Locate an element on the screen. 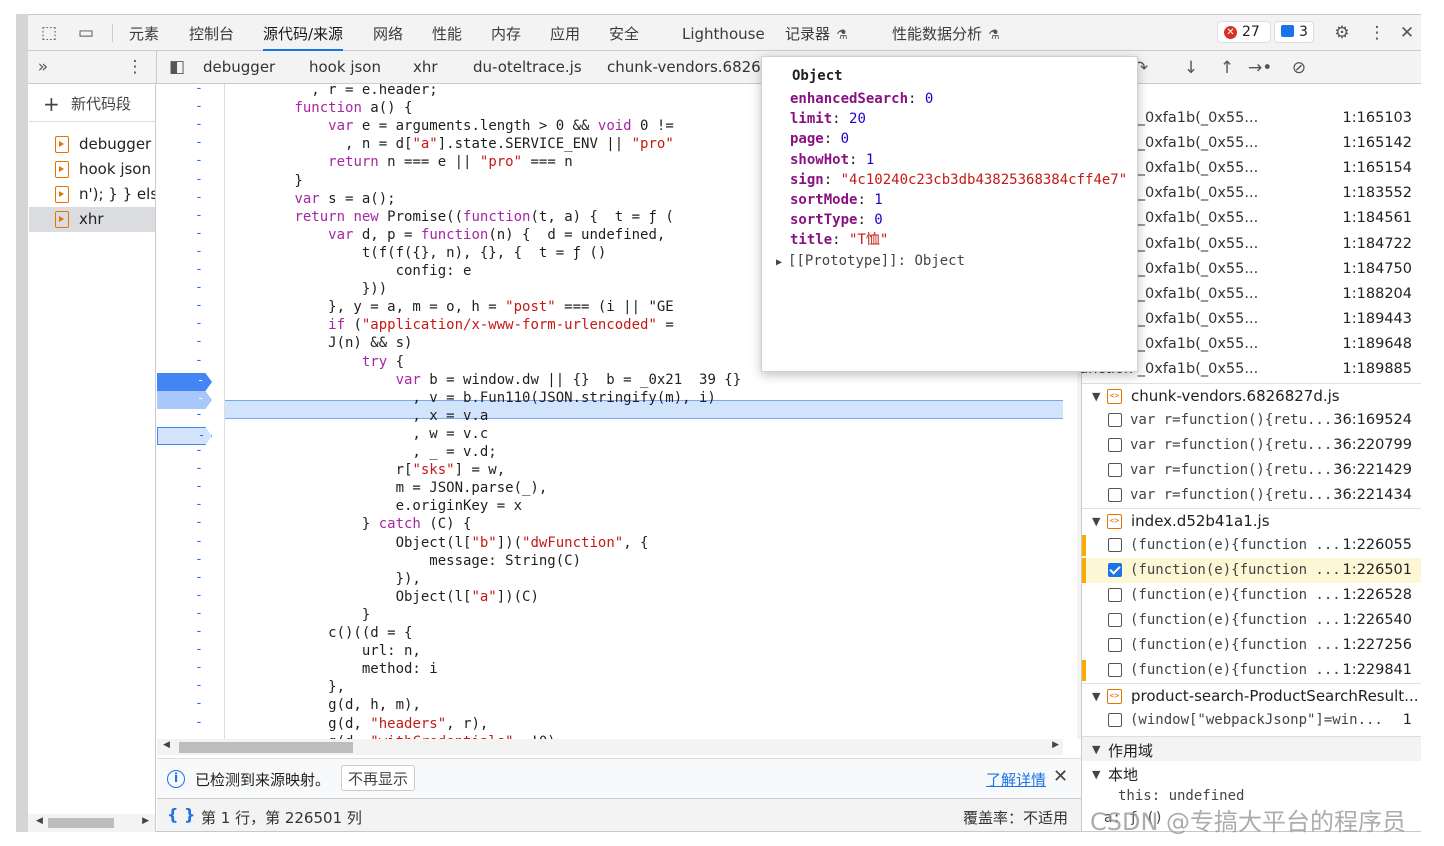  prototype-text: [[Prototype]]: Object is located at coordinates (877, 260).